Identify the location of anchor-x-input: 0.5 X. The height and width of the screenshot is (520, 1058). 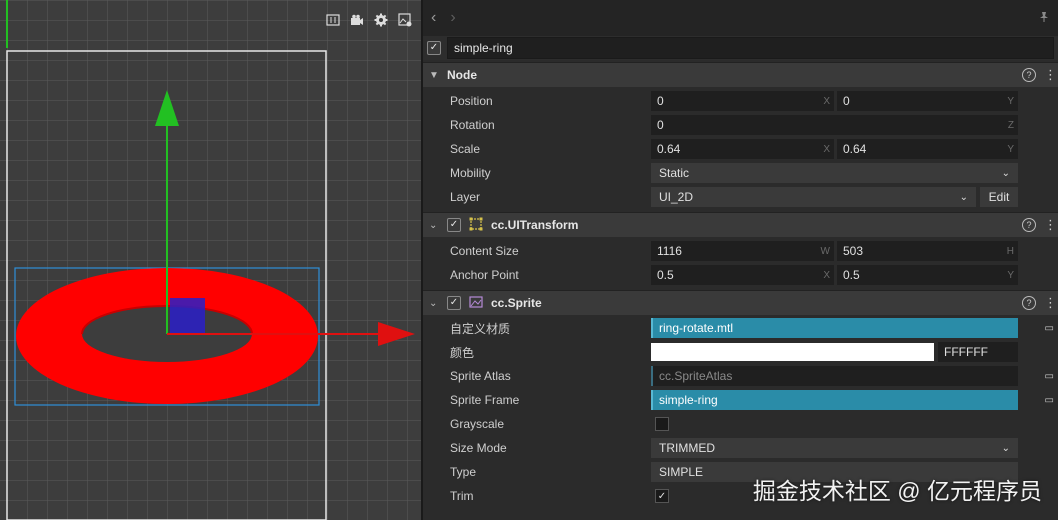
(742, 275).